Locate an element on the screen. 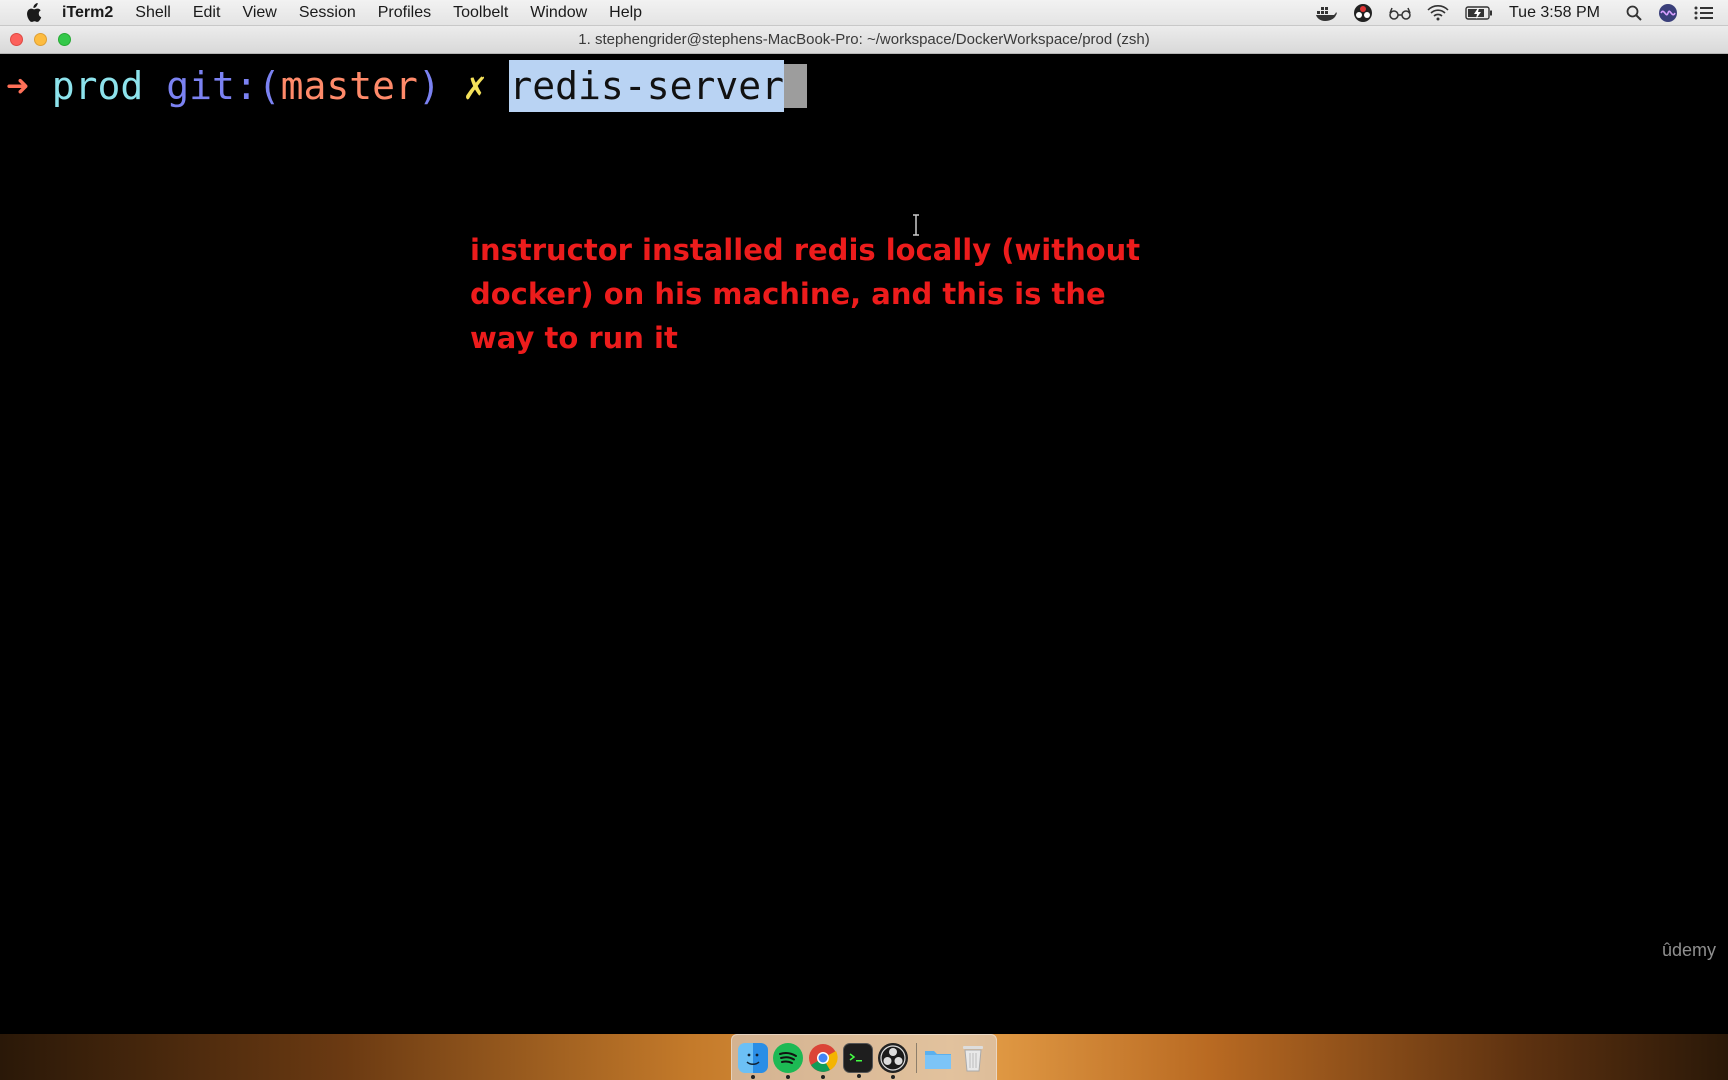  battery-icon is located at coordinates (1479, 13).